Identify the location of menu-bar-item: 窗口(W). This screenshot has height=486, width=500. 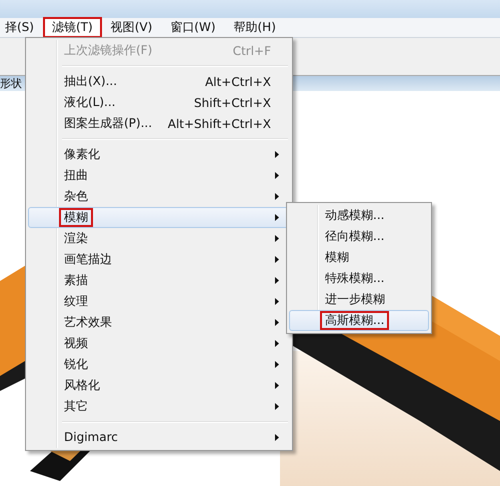
(192, 27).